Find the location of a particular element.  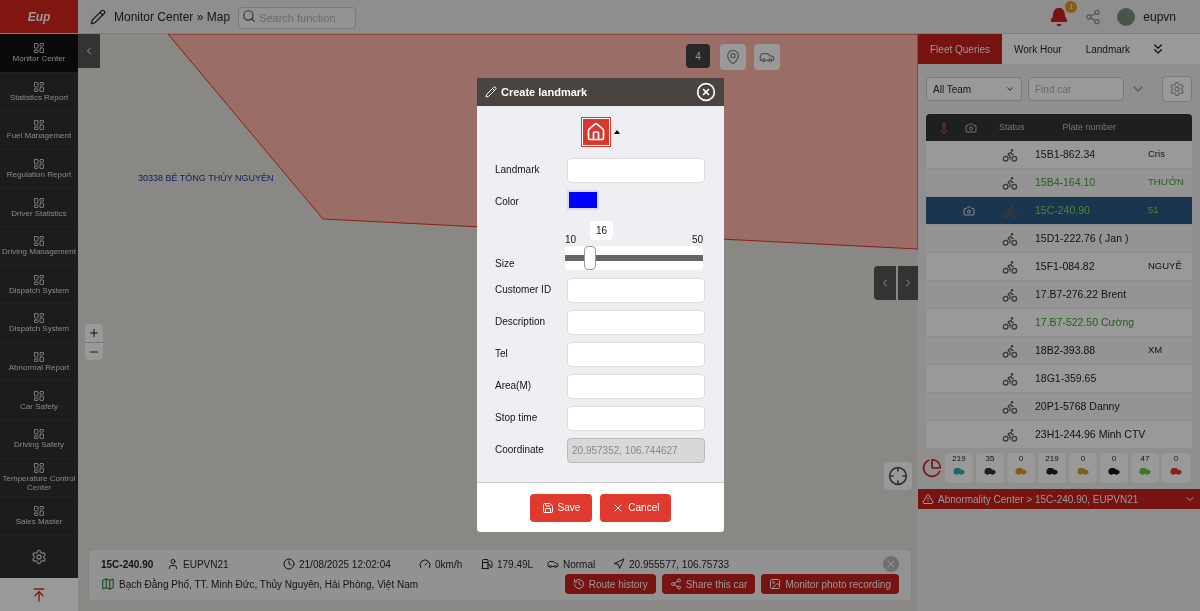

table-cell: THƯỞN is located at coordinates (1166, 182).